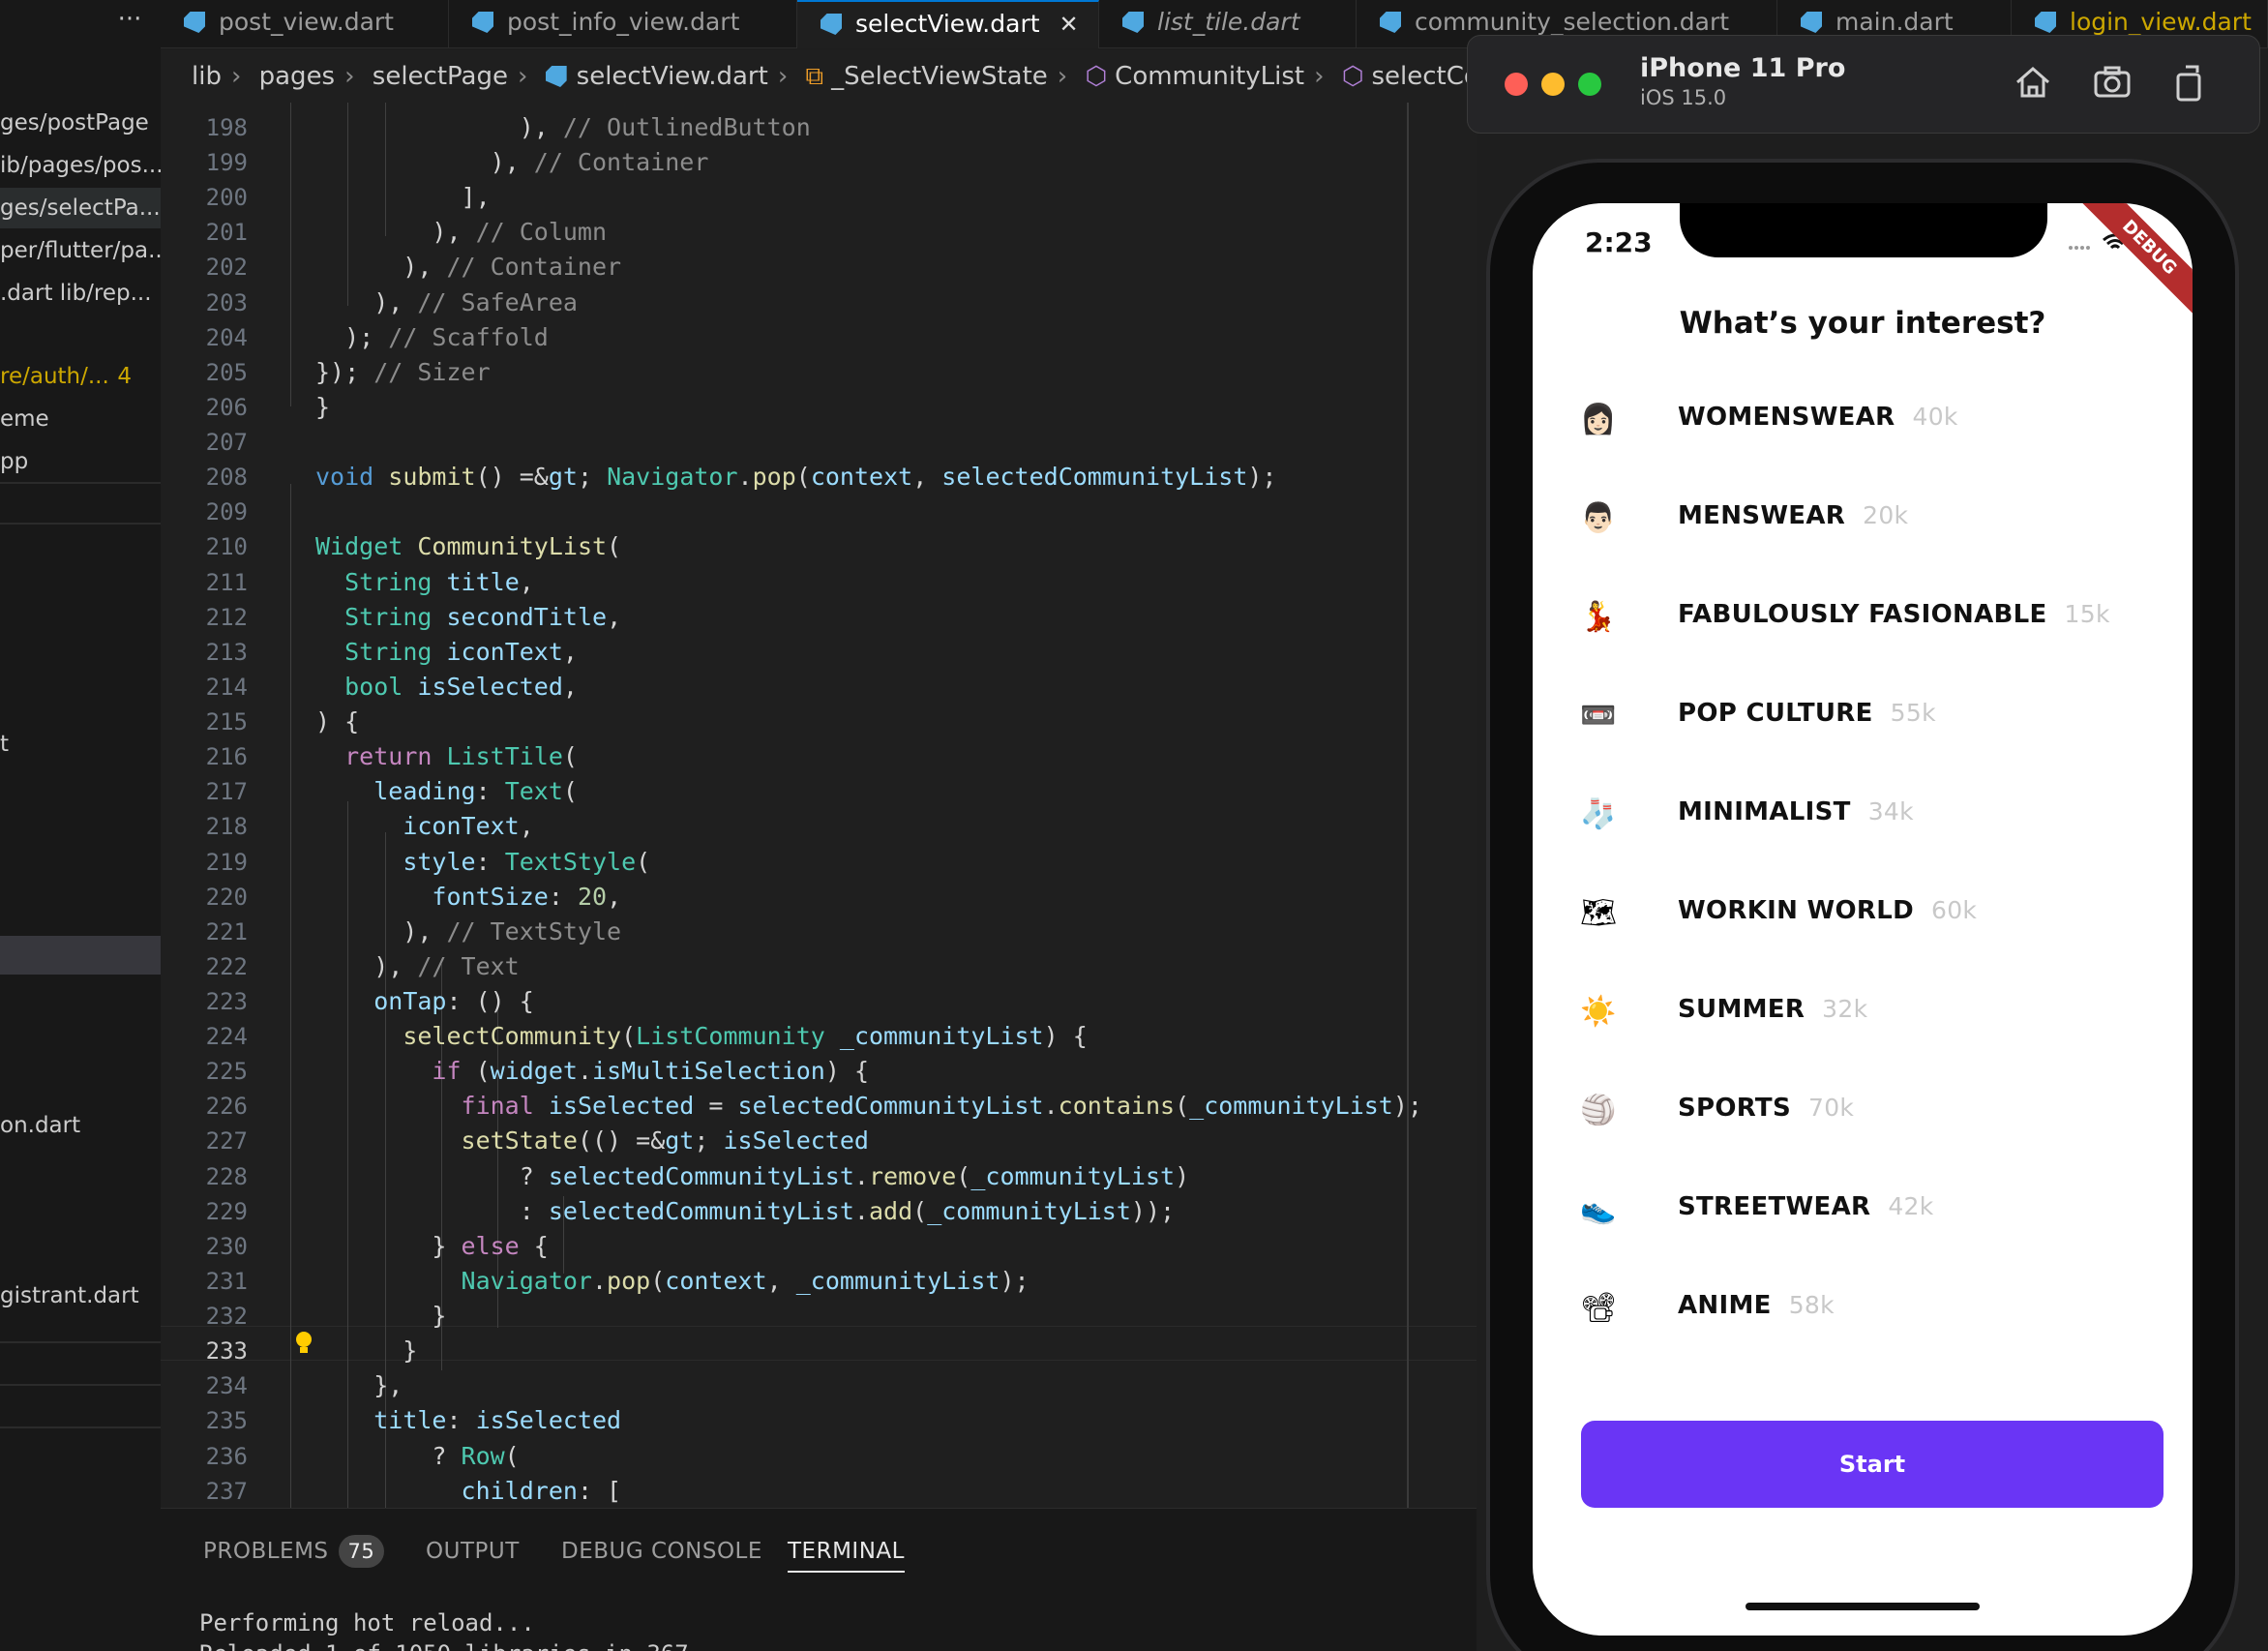 The height and width of the screenshot is (1651, 2268). Describe the element at coordinates (1069, 24) in the screenshot. I see `close-icon: ✕` at that location.